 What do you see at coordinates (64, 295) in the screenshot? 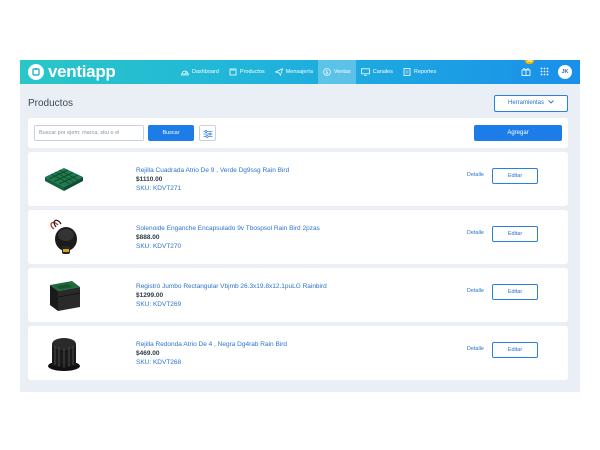
I see `product-image-valve-box` at bounding box center [64, 295].